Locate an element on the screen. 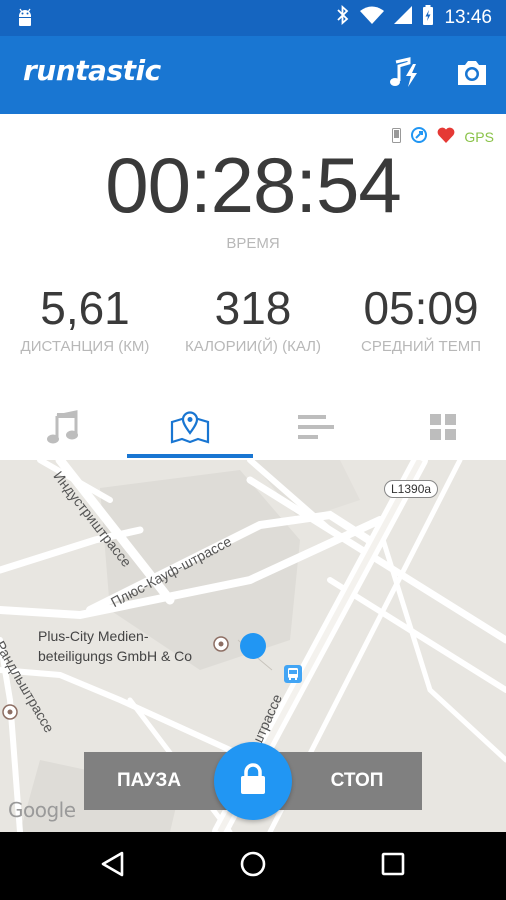 This screenshot has width=506, height=900. wifi-icon is located at coordinates (372, 18).